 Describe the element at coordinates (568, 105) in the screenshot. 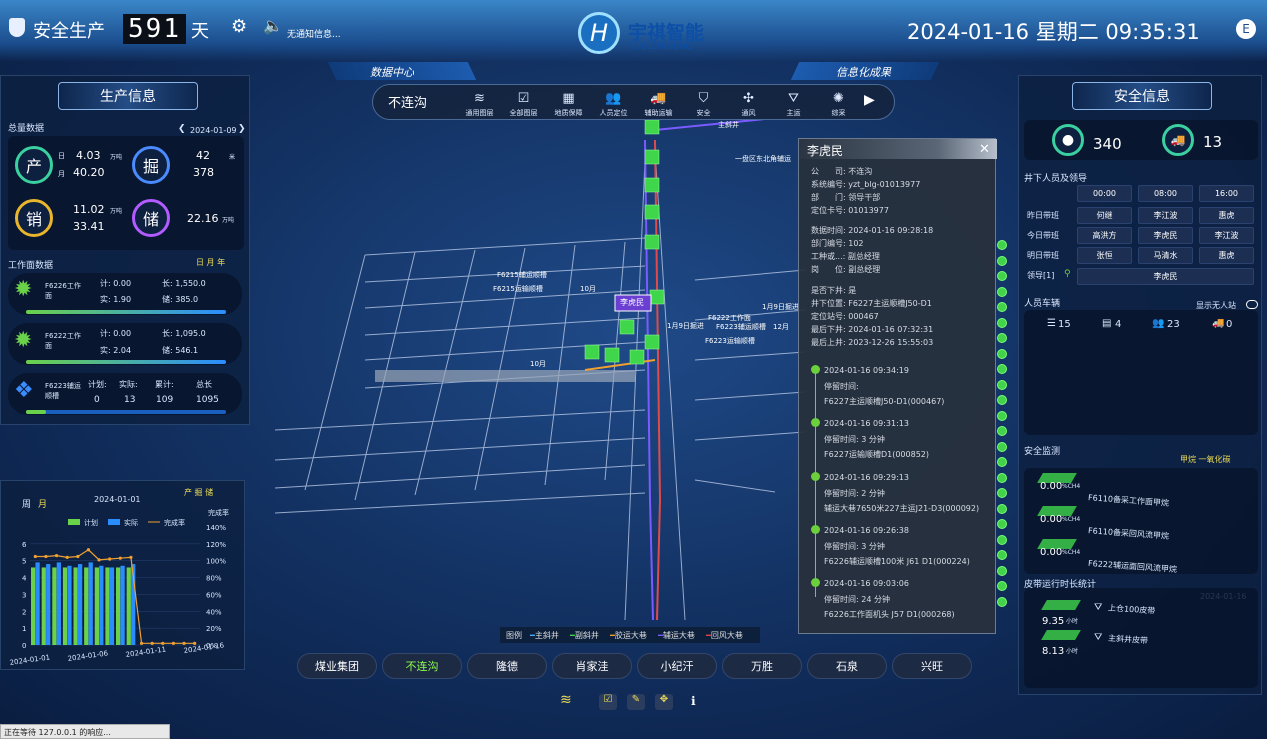

I see `toolbar-geology: ▦ 地质保障` at that location.